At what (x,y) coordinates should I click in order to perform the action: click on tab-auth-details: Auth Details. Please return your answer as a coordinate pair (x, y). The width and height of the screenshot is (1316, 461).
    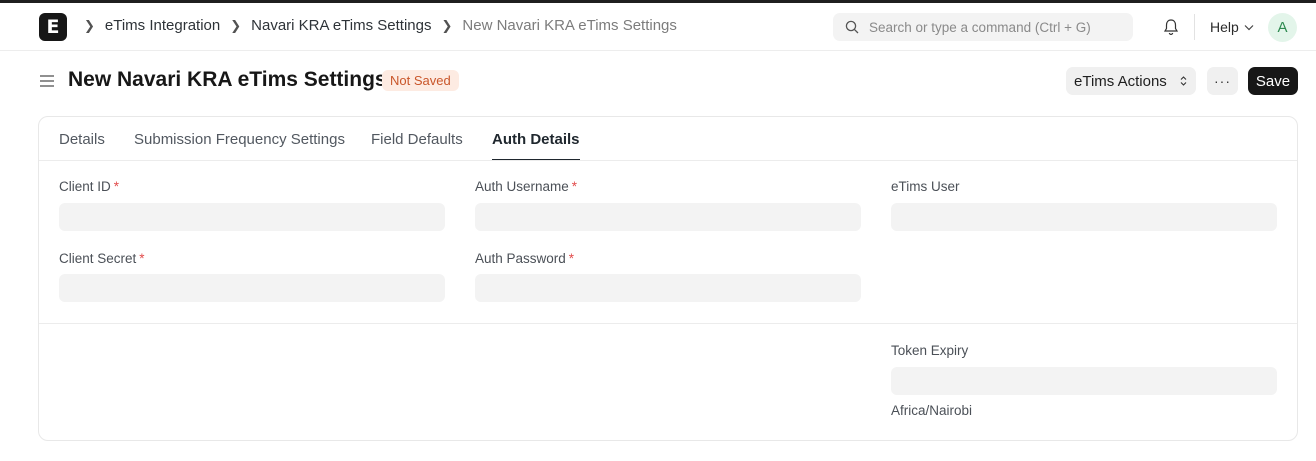
    Looking at the image, I should click on (536, 145).